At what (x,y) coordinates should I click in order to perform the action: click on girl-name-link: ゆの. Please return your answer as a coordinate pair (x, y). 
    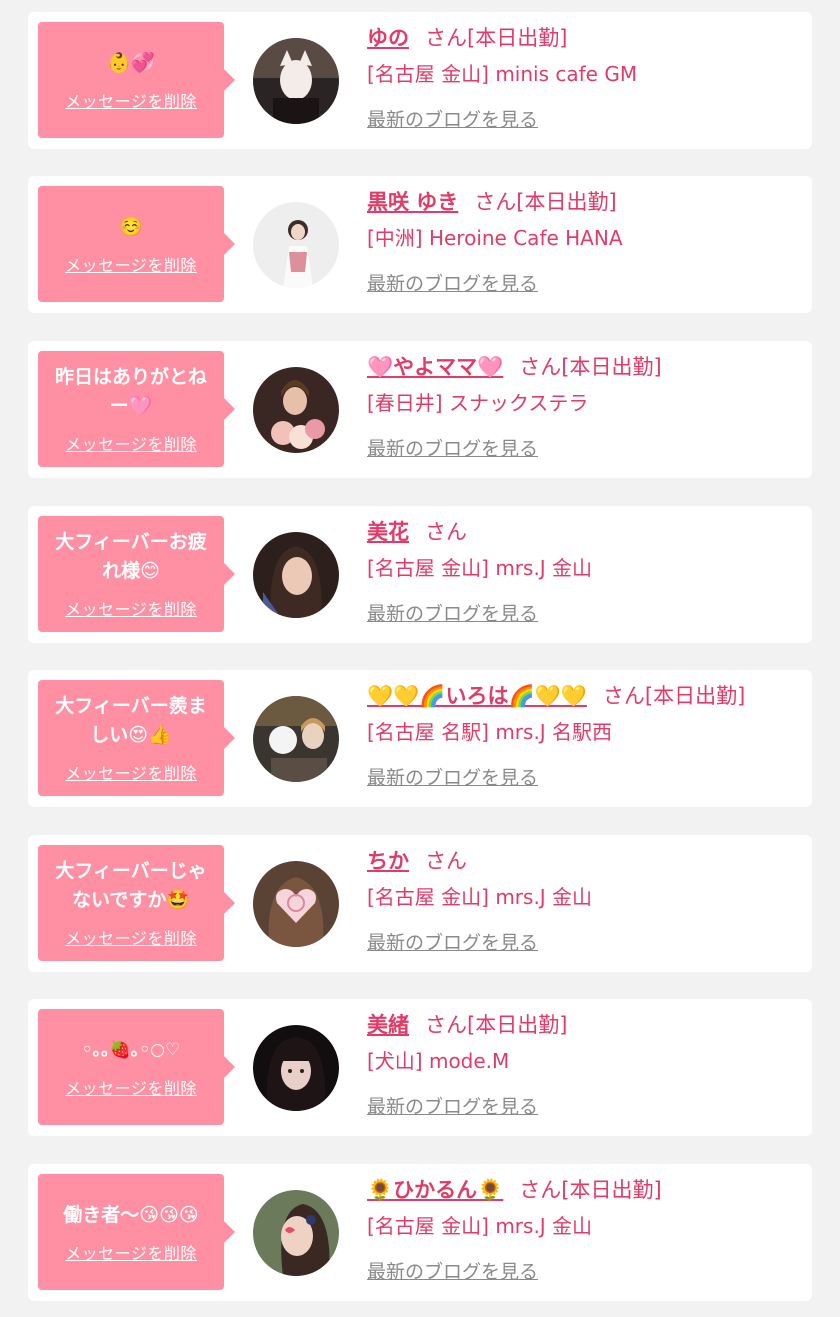
    Looking at the image, I should click on (388, 38).